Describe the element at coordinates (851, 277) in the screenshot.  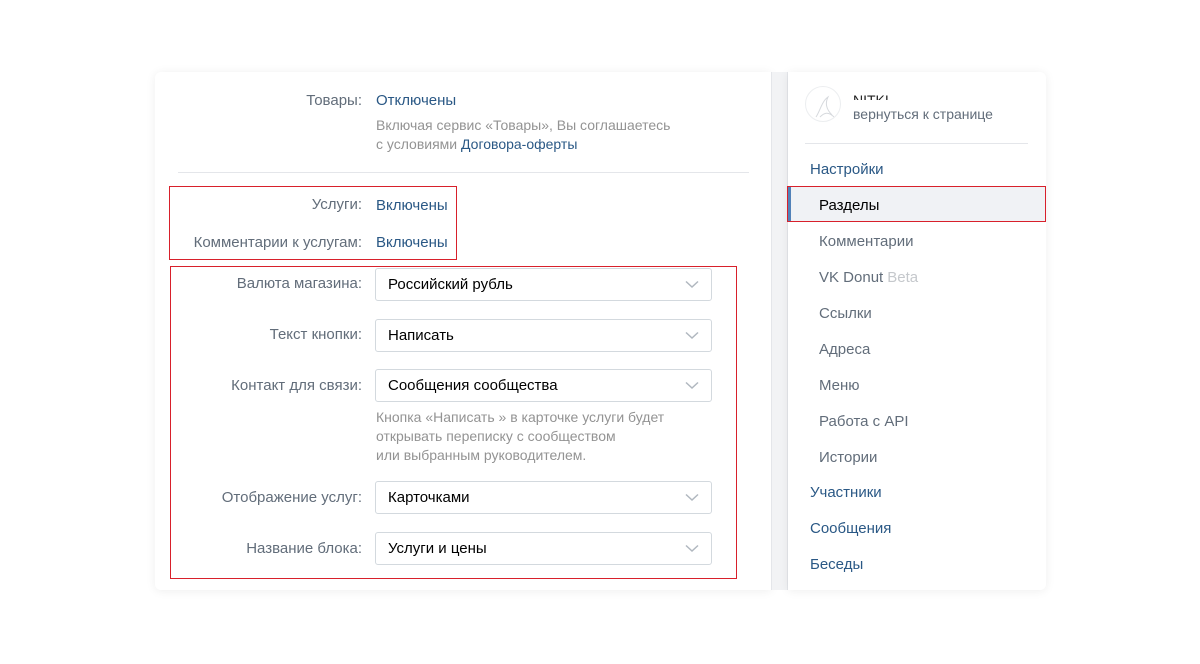
I see `vk-donut-label: VK Donut` at that location.